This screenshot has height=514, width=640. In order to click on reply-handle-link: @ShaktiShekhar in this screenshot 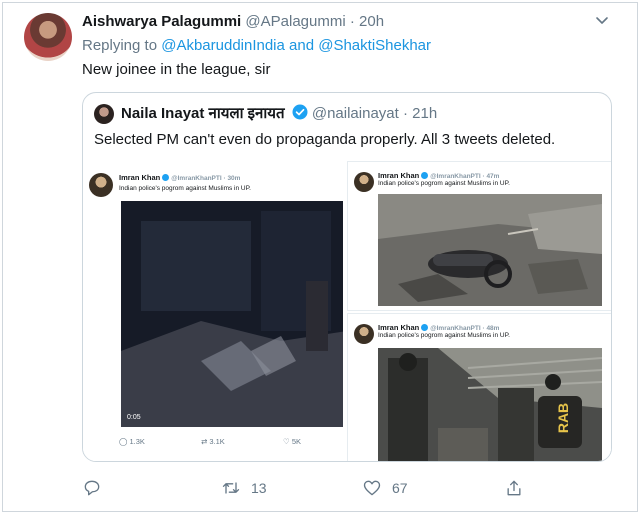, I will do `click(374, 45)`.